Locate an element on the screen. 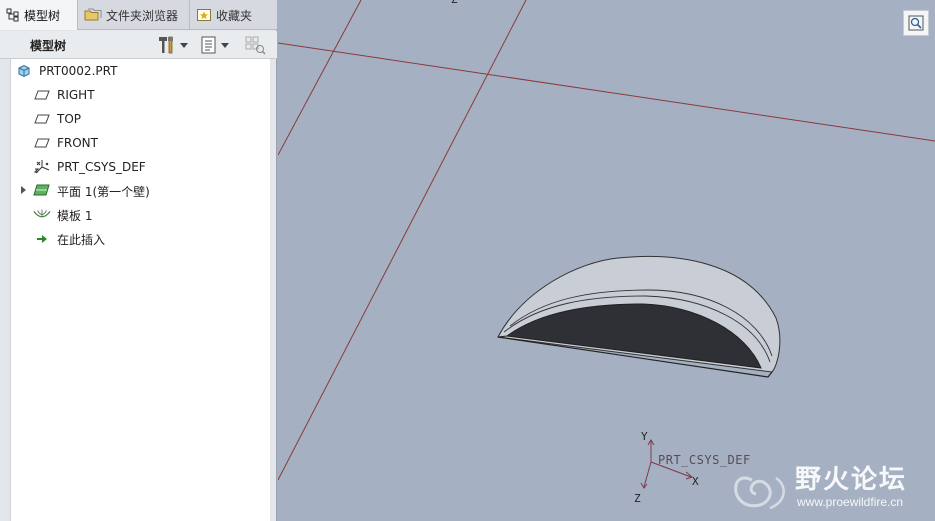 The width and height of the screenshot is (935, 521). axis-y-label: Y is located at coordinates (644, 436).